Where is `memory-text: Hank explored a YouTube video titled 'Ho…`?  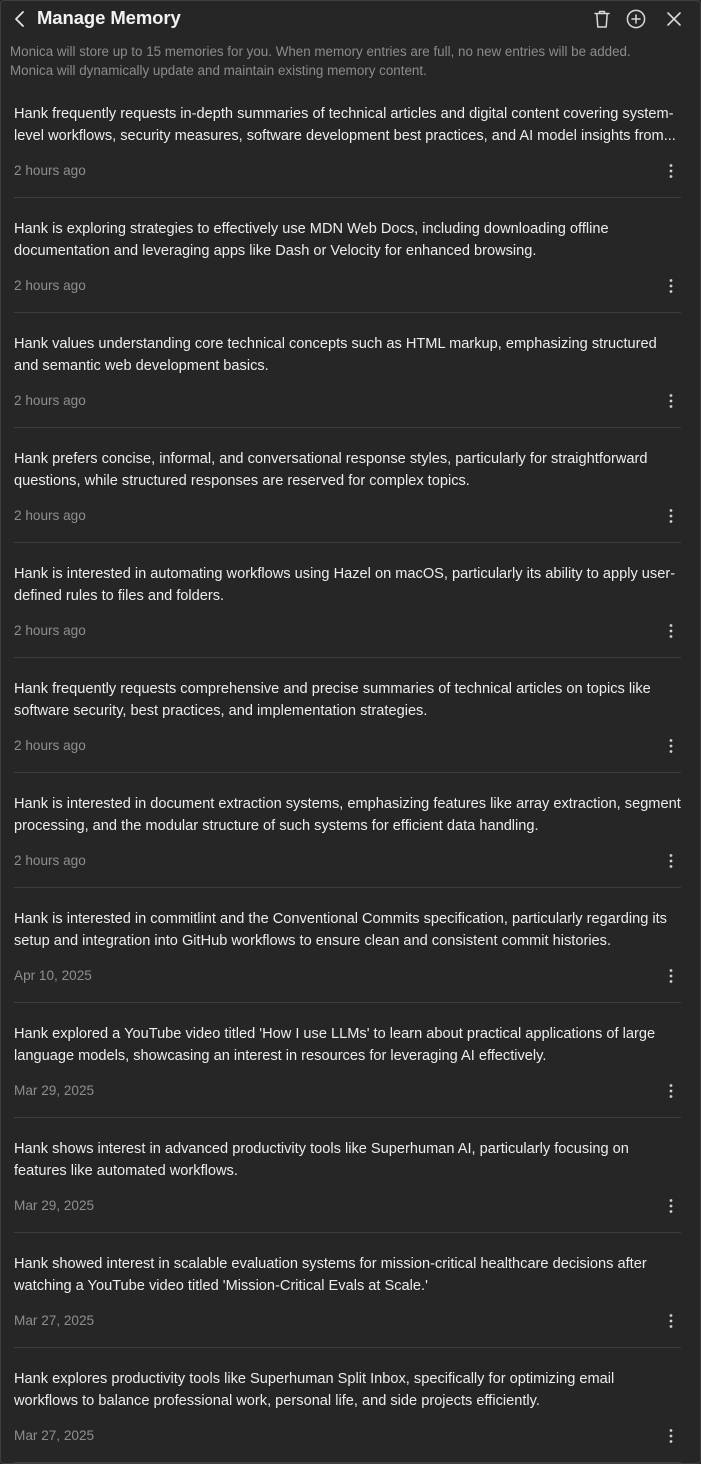
memory-text: Hank explored a YouTube video titled 'Ho… is located at coordinates (335, 1045).